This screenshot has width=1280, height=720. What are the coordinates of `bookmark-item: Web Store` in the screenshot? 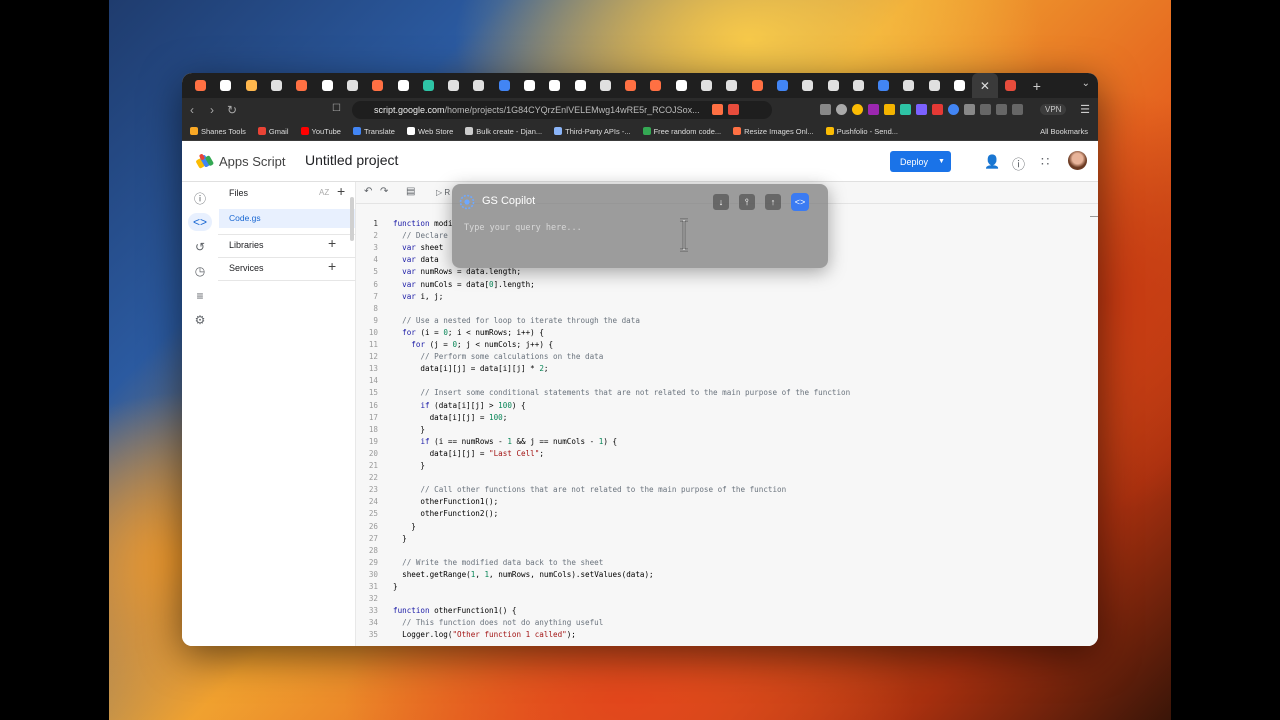 It's located at (429, 131).